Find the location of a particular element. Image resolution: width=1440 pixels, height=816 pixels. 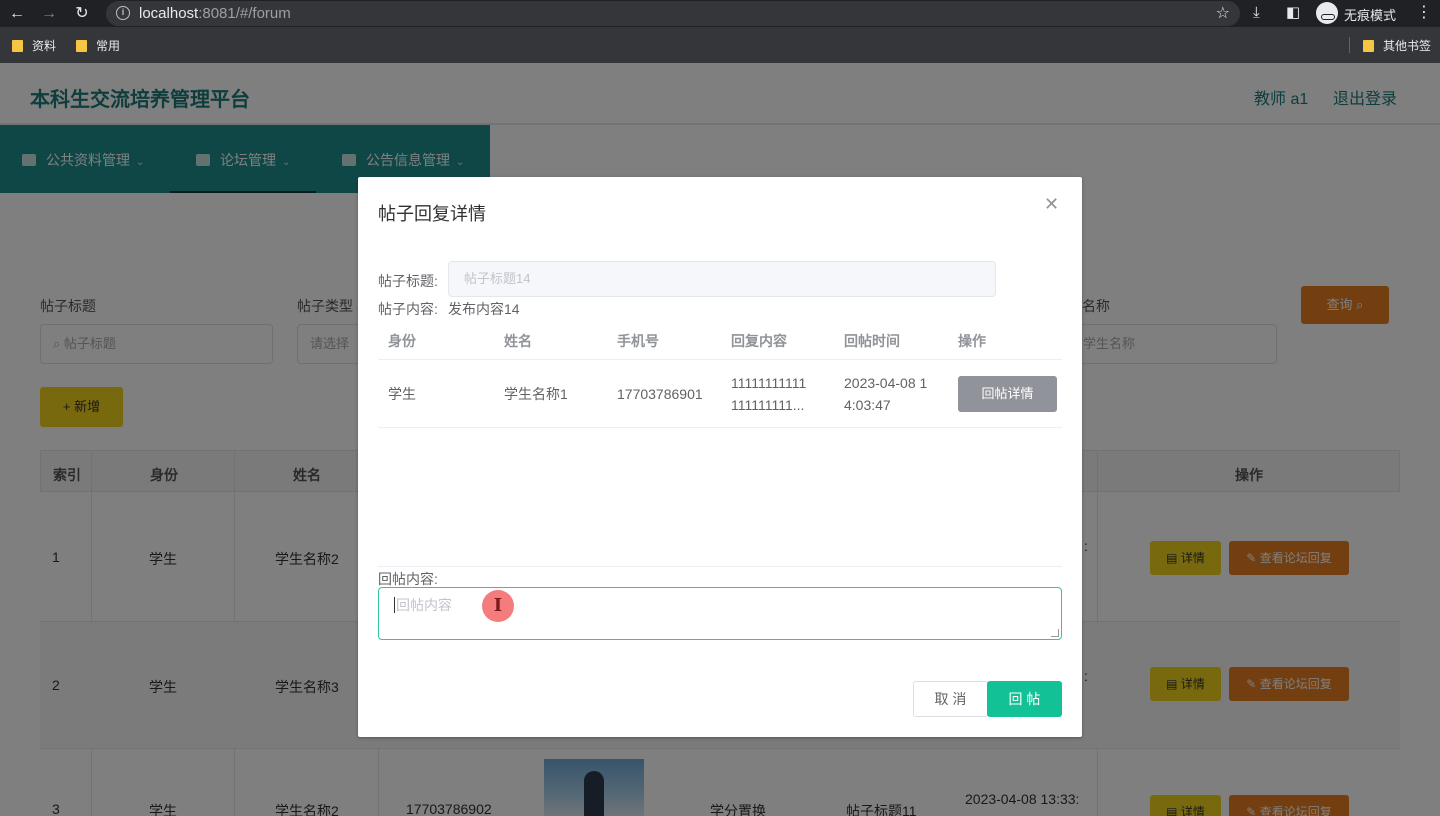

bookmark-folder-common: 常用 is located at coordinates (98, 45).